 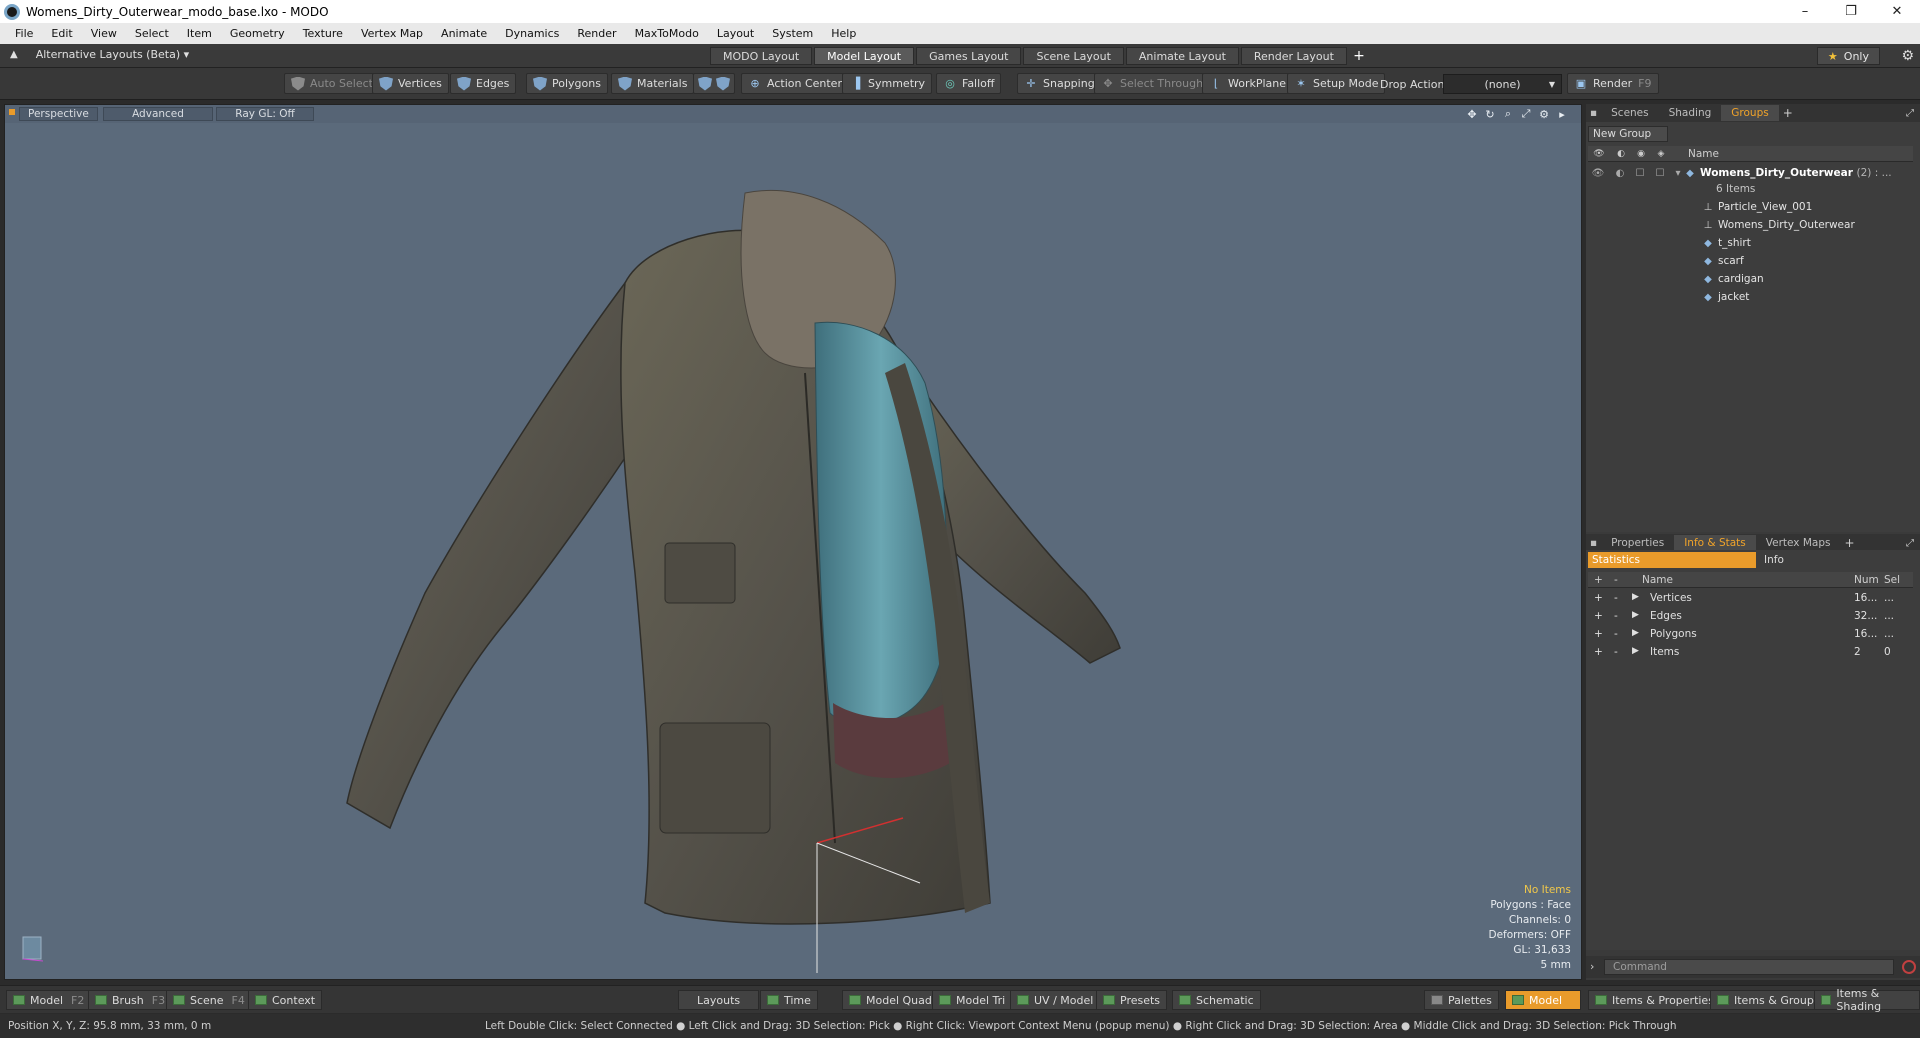 What do you see at coordinates (1851, 11) in the screenshot?
I see `maximize-button: ❐` at bounding box center [1851, 11].